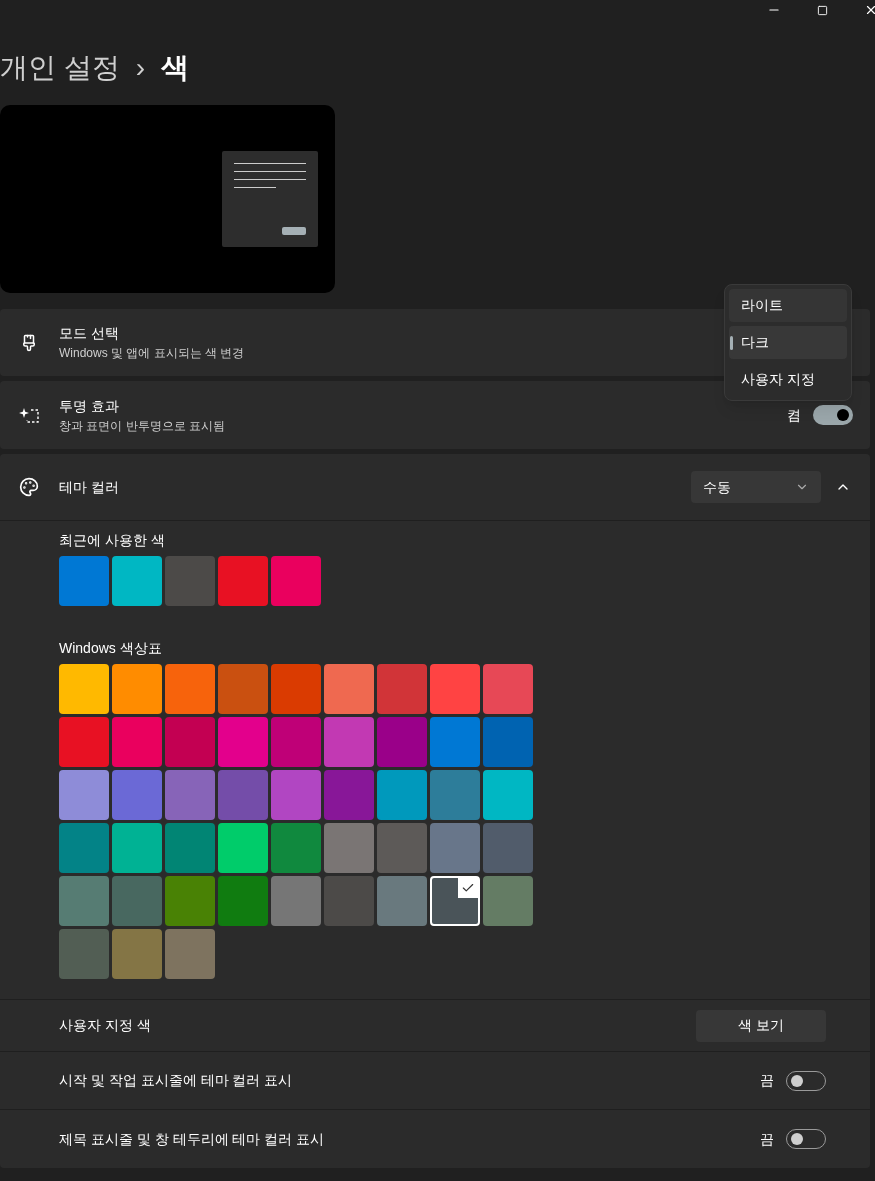 The width and height of the screenshot is (875, 1181). I want to click on setting-title: 시작 및 작업 표시줄에 테마 컬러 표시, so click(176, 1080).